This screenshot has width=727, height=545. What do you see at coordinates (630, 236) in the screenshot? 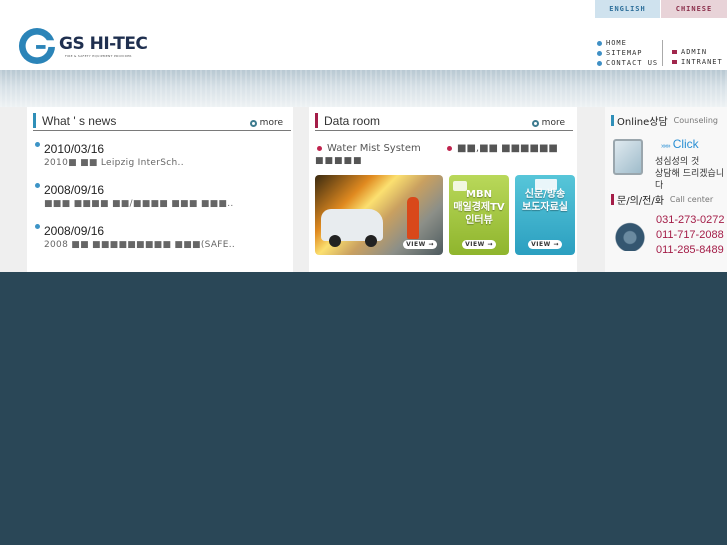
I see `telephone-icon` at bounding box center [630, 236].